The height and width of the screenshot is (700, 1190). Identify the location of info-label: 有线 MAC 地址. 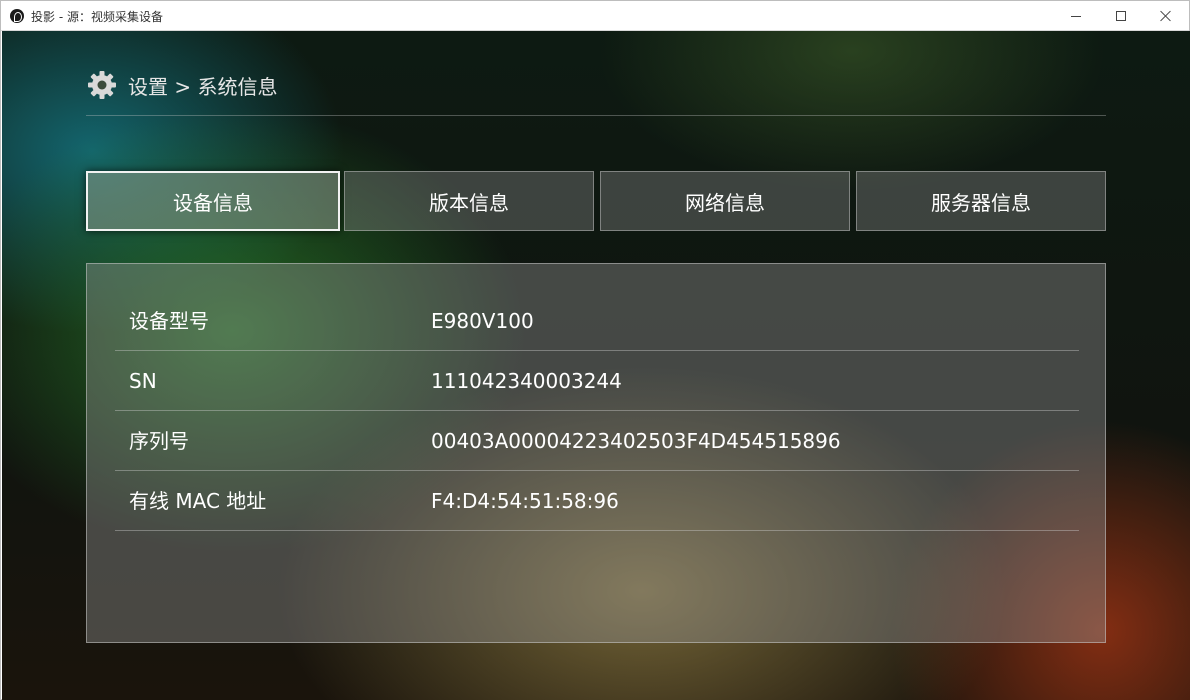
(198, 501).